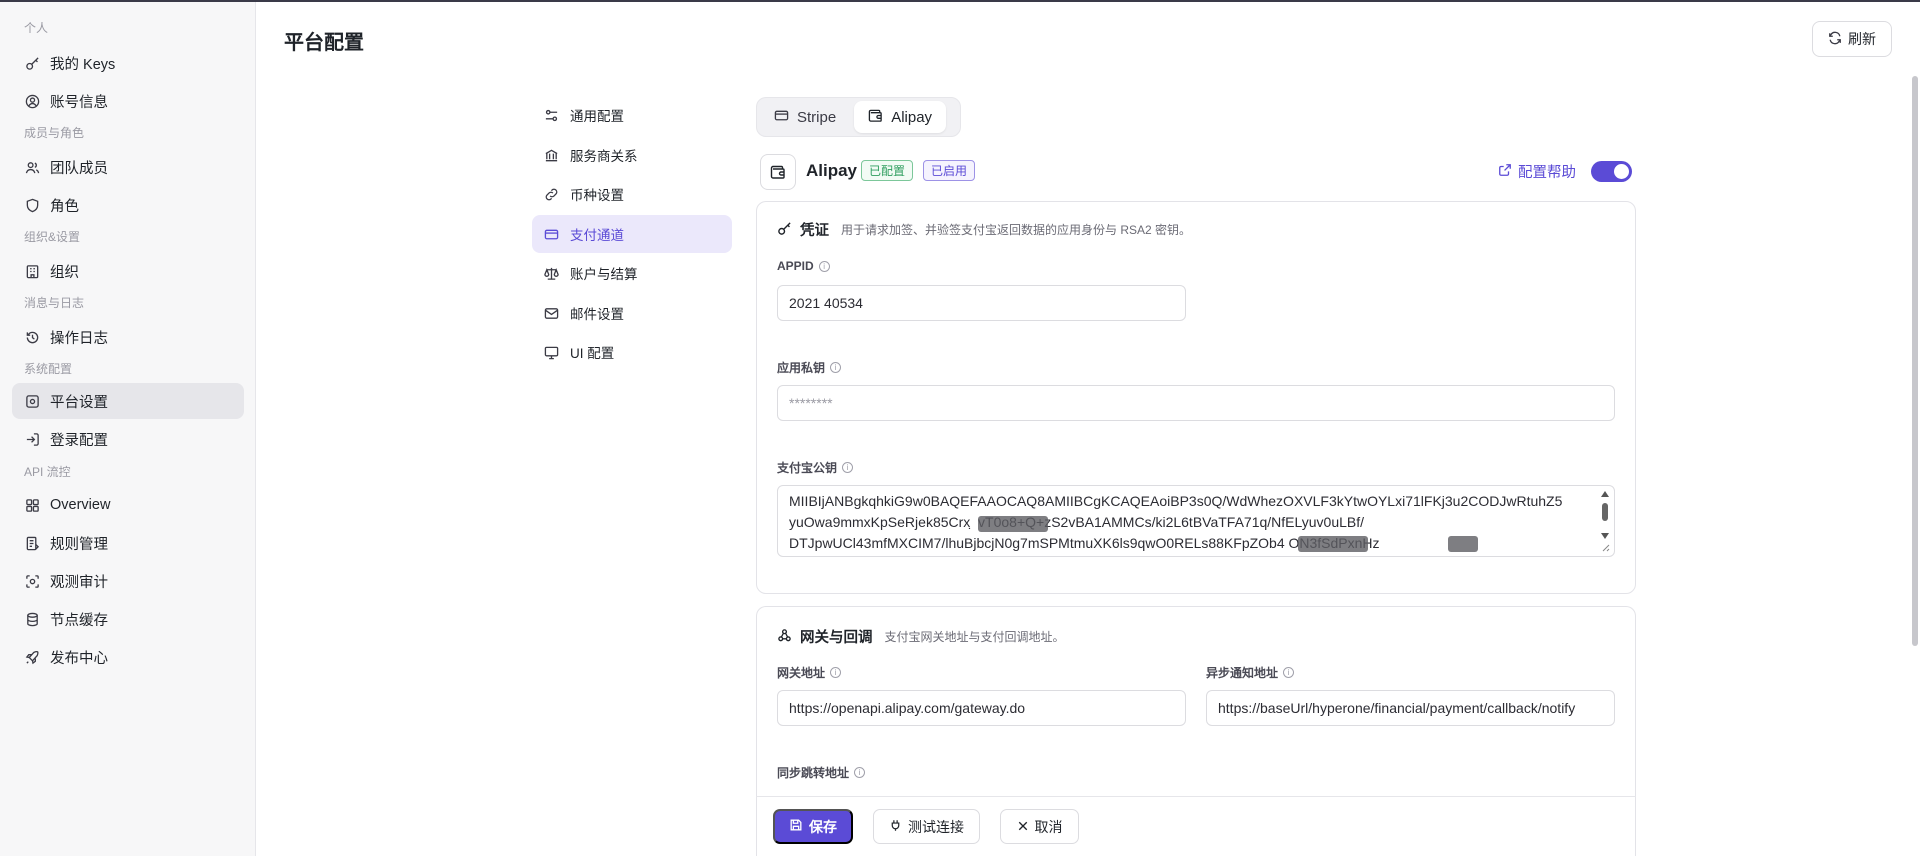 The image size is (1920, 856). I want to click on sidebar-group-system: 系统配置, so click(48, 369).